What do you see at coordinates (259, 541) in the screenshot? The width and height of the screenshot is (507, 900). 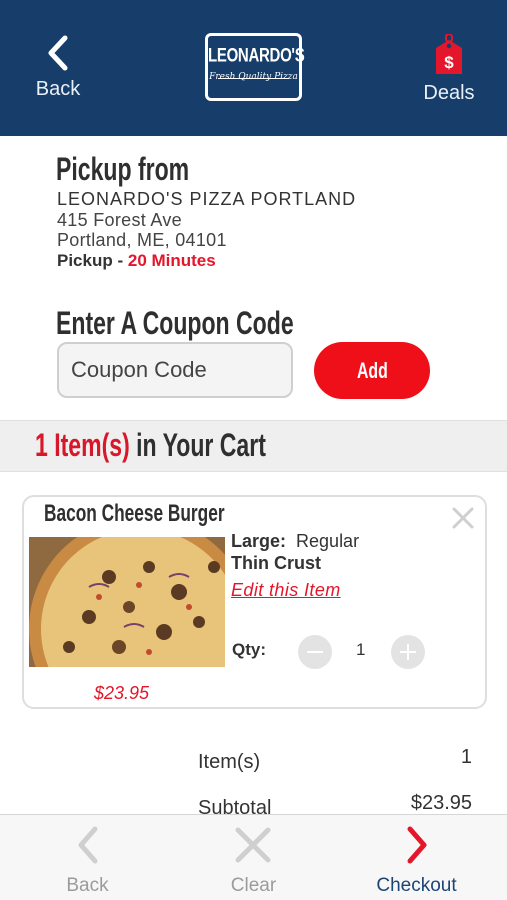 I see `item-size-label: Large:` at bounding box center [259, 541].